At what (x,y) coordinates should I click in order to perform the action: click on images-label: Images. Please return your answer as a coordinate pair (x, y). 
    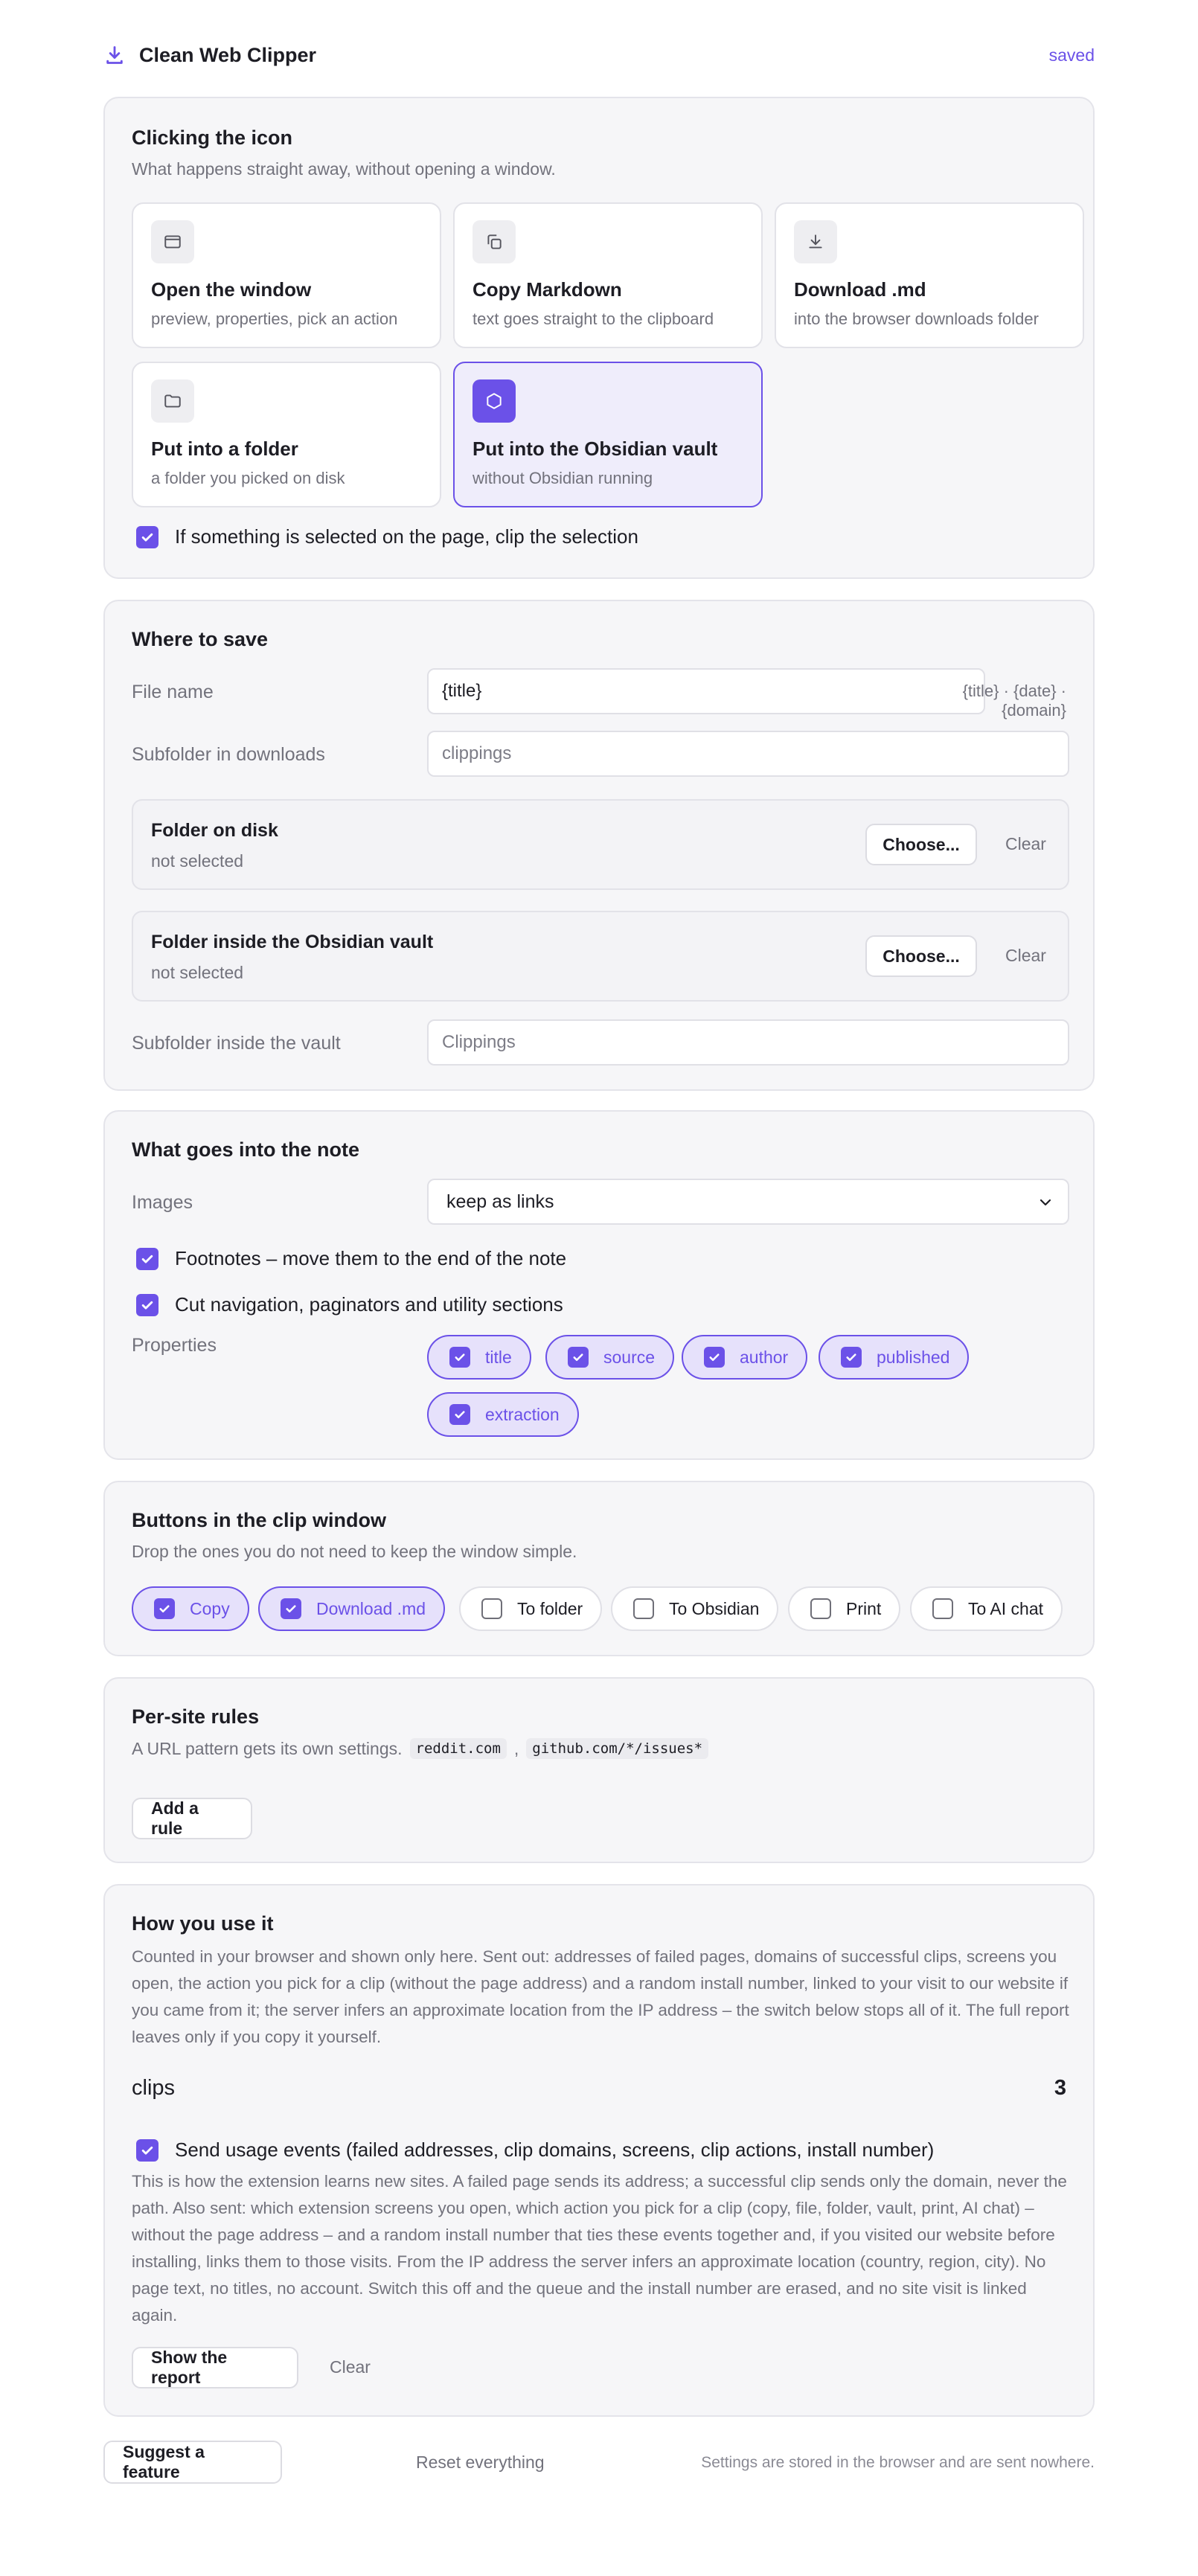
    Looking at the image, I should click on (162, 1202).